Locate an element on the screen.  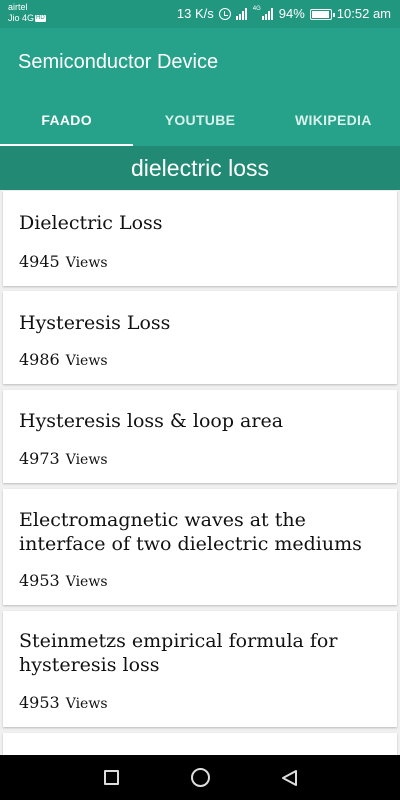
tab-faado: FAADO is located at coordinates (67, 120).